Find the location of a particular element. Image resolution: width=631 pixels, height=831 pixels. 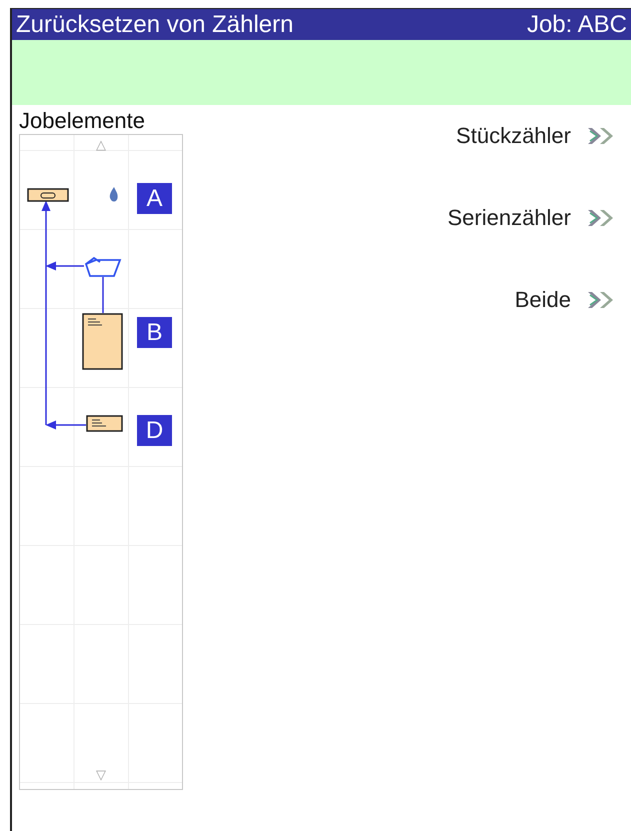

card-icon is located at coordinates (104, 423).